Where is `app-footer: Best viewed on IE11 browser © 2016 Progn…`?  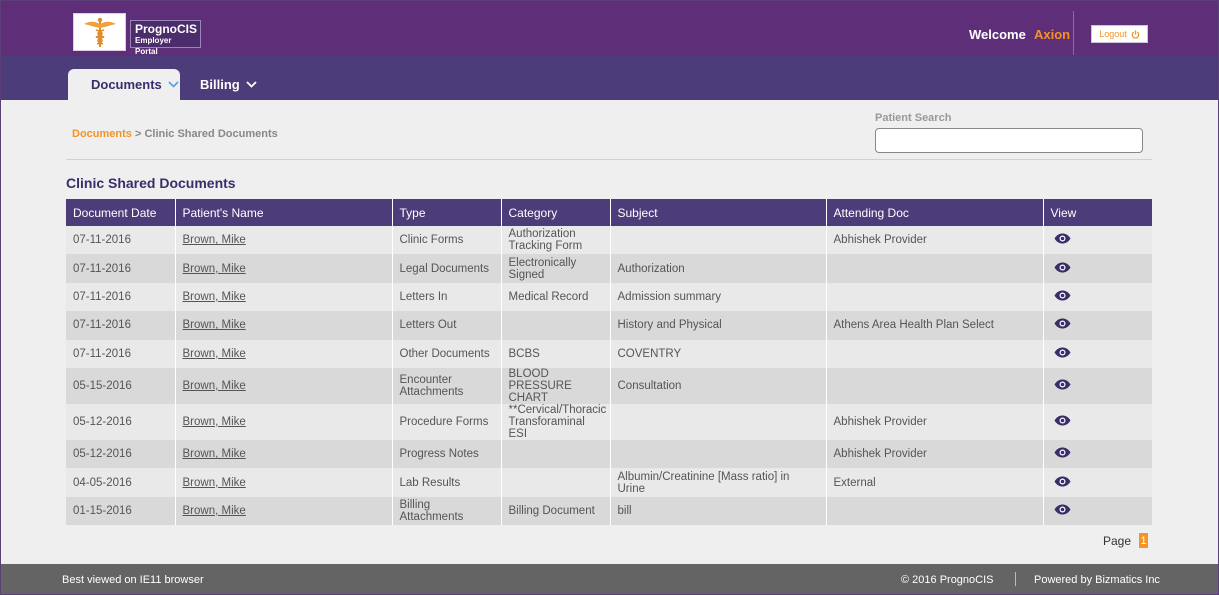 app-footer: Best viewed on IE11 browser © 2016 Progn… is located at coordinates (609, 579).